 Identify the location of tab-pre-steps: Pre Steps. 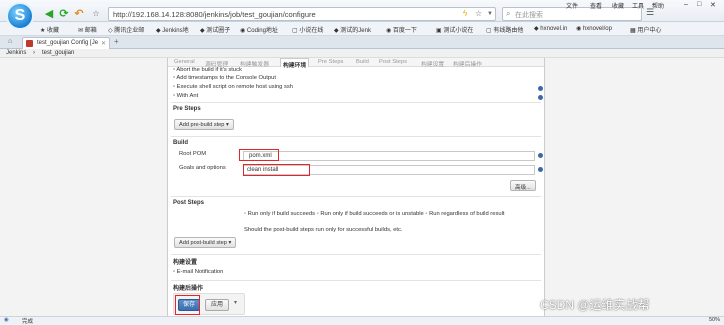
(330, 62).